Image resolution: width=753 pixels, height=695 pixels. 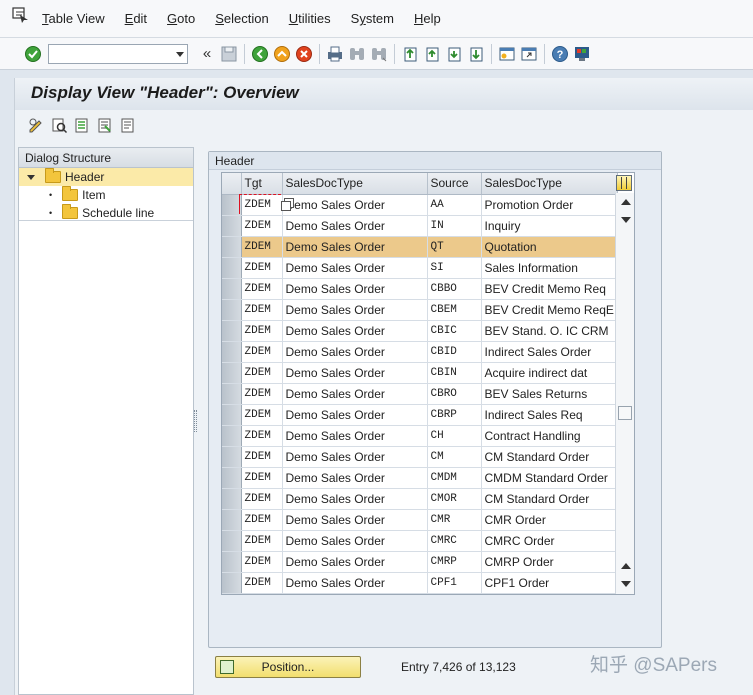 What do you see at coordinates (529, 54) in the screenshot?
I see `create-shortcut-icon` at bounding box center [529, 54].